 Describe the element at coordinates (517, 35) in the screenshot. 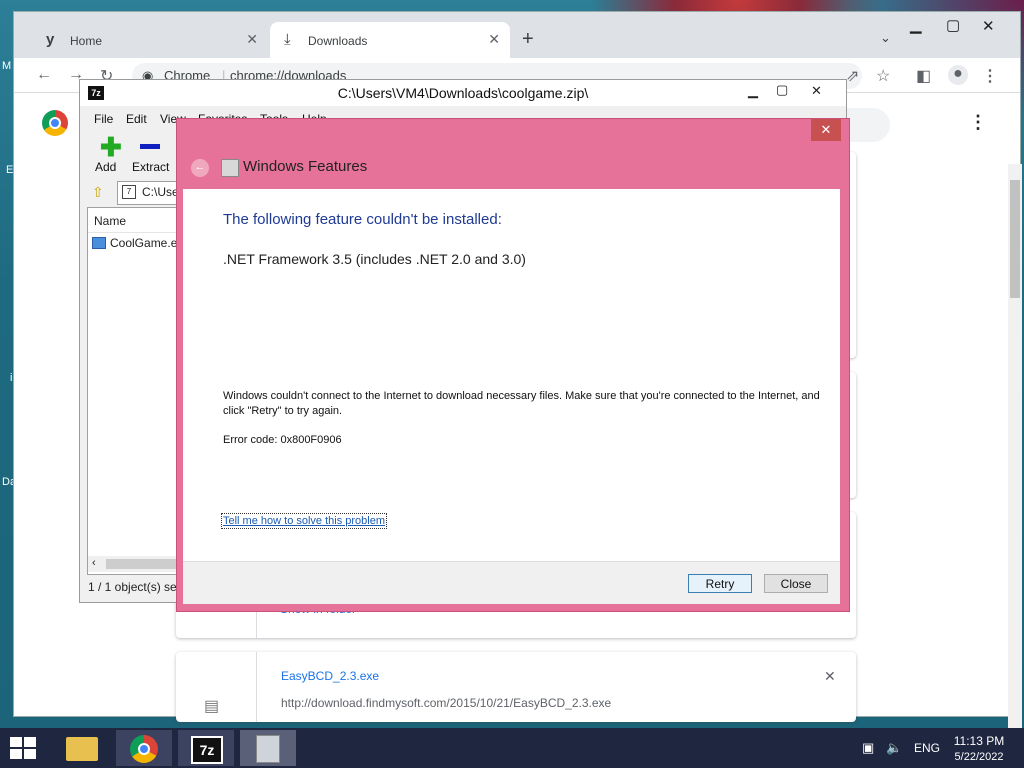

I see `tab-strip: y Home ✕ ⤓ Downloads ✕ + ⌄ ▁ ▢ ✕` at that location.